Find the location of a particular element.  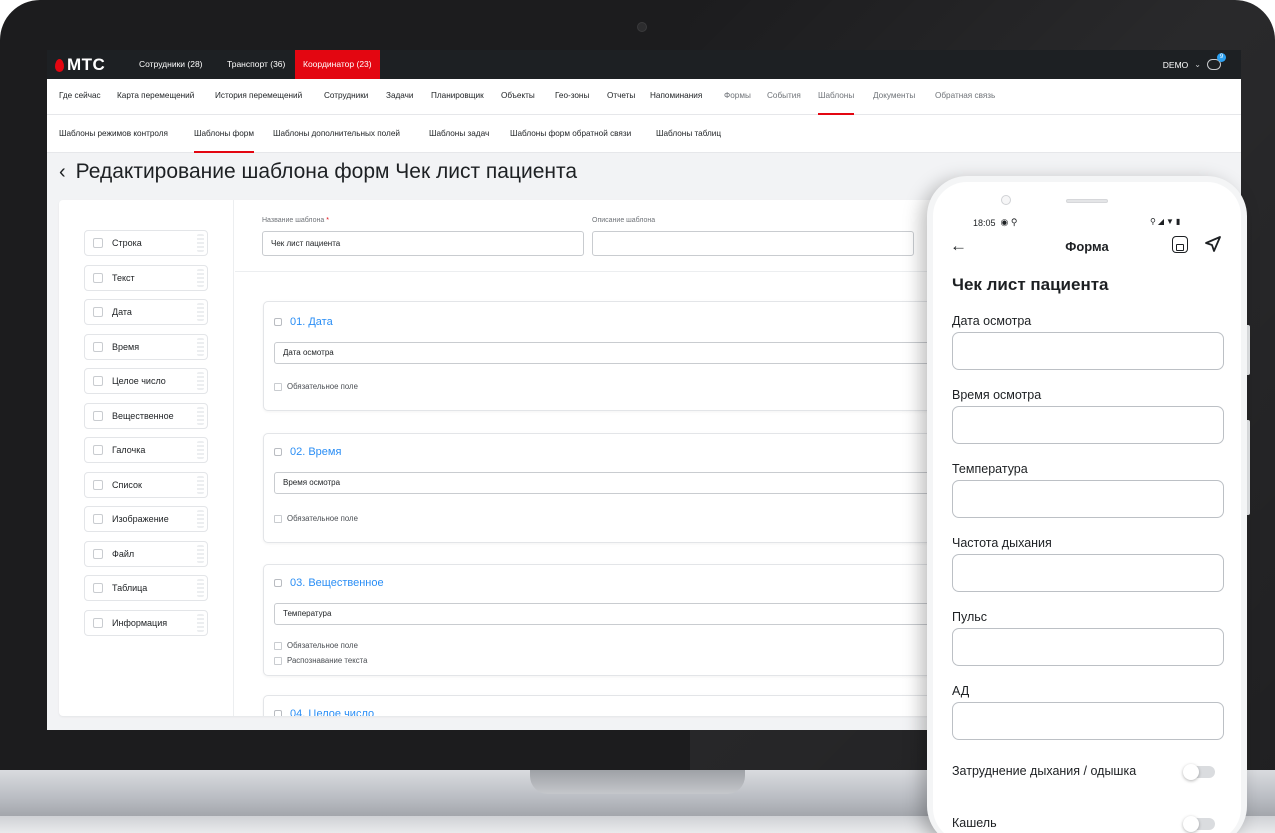

menu-item-objects: Объекты is located at coordinates (518, 96).